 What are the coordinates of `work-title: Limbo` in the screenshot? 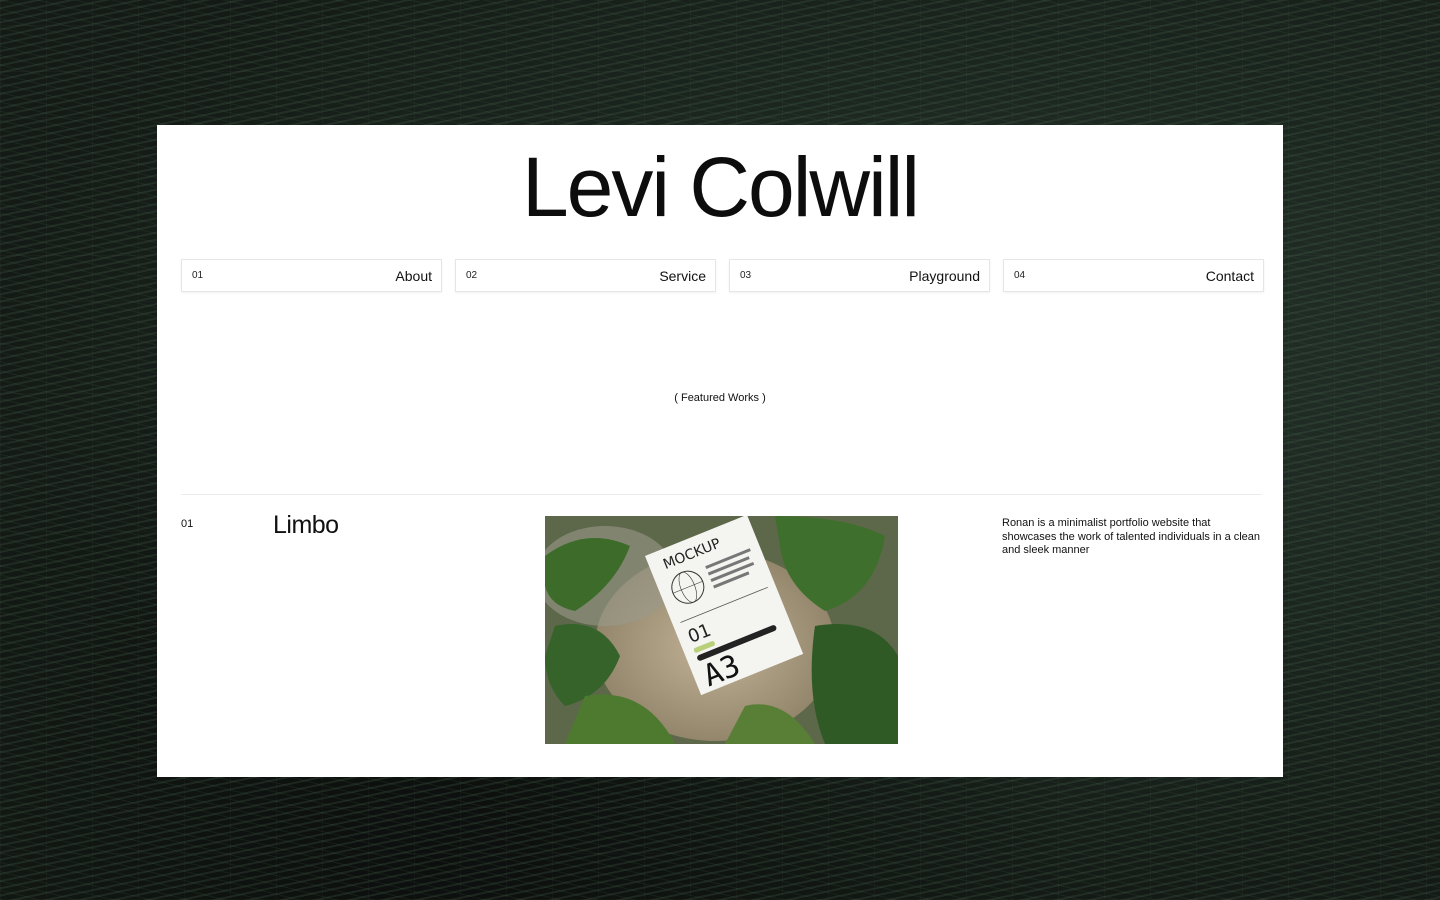 It's located at (306, 525).